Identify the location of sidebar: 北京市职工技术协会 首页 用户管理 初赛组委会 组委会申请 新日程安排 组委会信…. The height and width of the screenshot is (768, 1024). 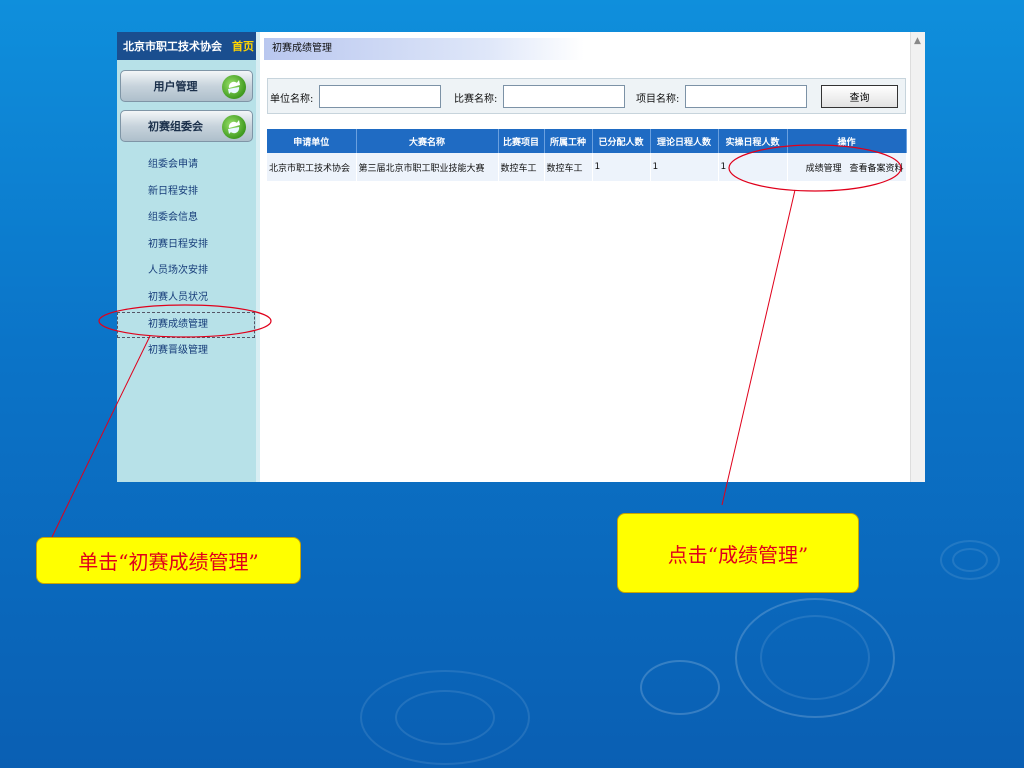
(188, 257).